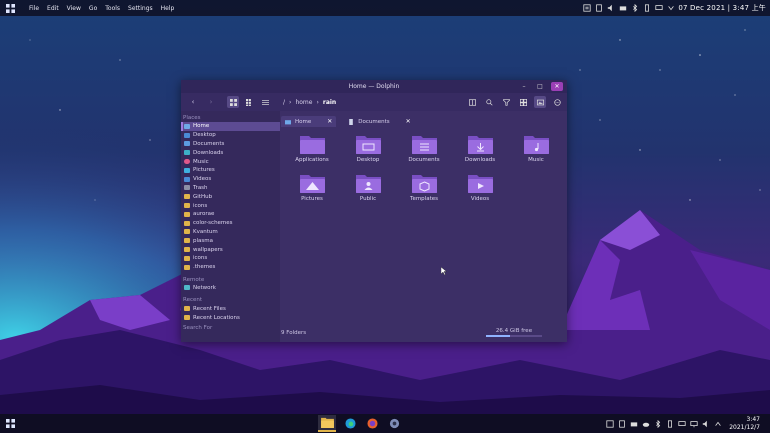 This screenshot has width=770, height=433. Describe the element at coordinates (472, 102) in the screenshot. I see `split-view-icon` at that location.